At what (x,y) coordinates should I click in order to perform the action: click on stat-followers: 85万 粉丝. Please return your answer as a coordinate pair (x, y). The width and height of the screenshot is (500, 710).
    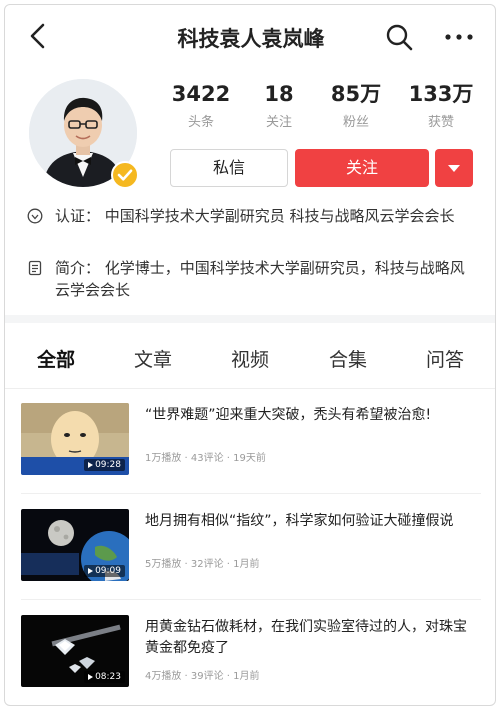
    Looking at the image, I should click on (356, 105).